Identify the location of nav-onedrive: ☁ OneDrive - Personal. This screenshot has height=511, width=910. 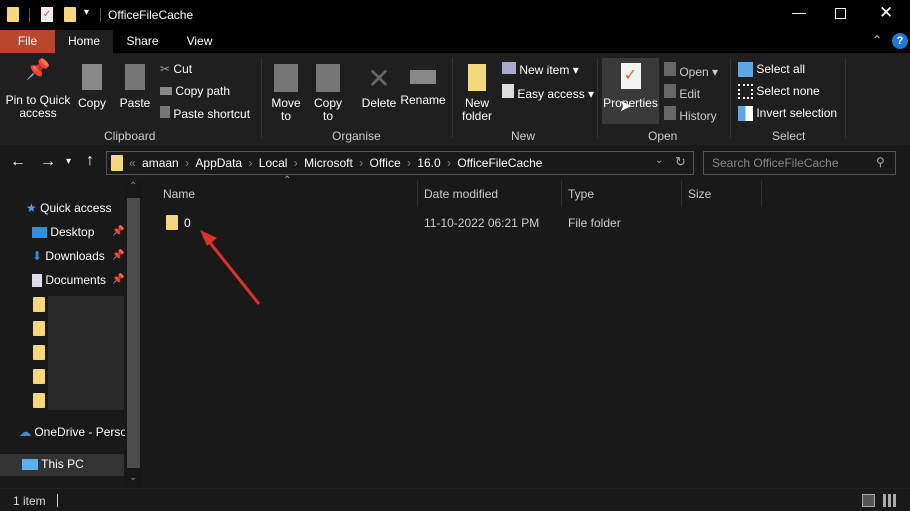
(72, 432).